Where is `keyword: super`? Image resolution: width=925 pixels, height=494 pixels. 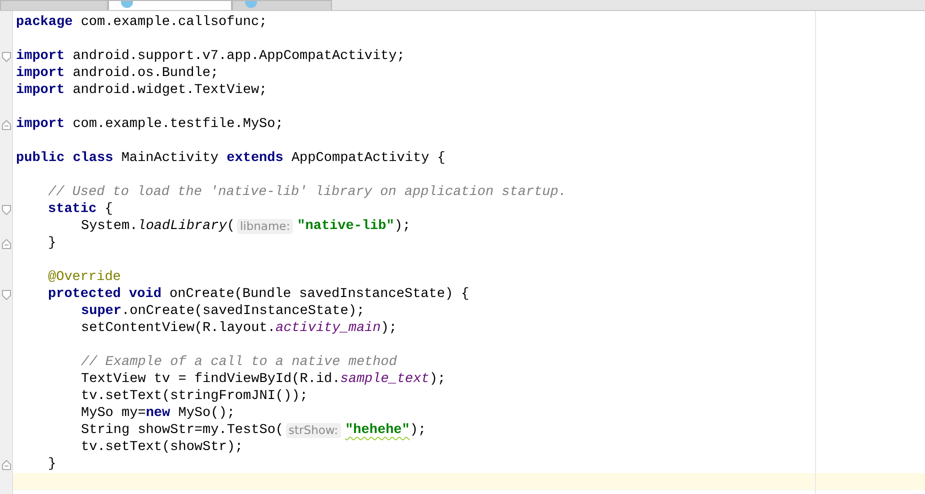 keyword: super is located at coordinates (101, 311).